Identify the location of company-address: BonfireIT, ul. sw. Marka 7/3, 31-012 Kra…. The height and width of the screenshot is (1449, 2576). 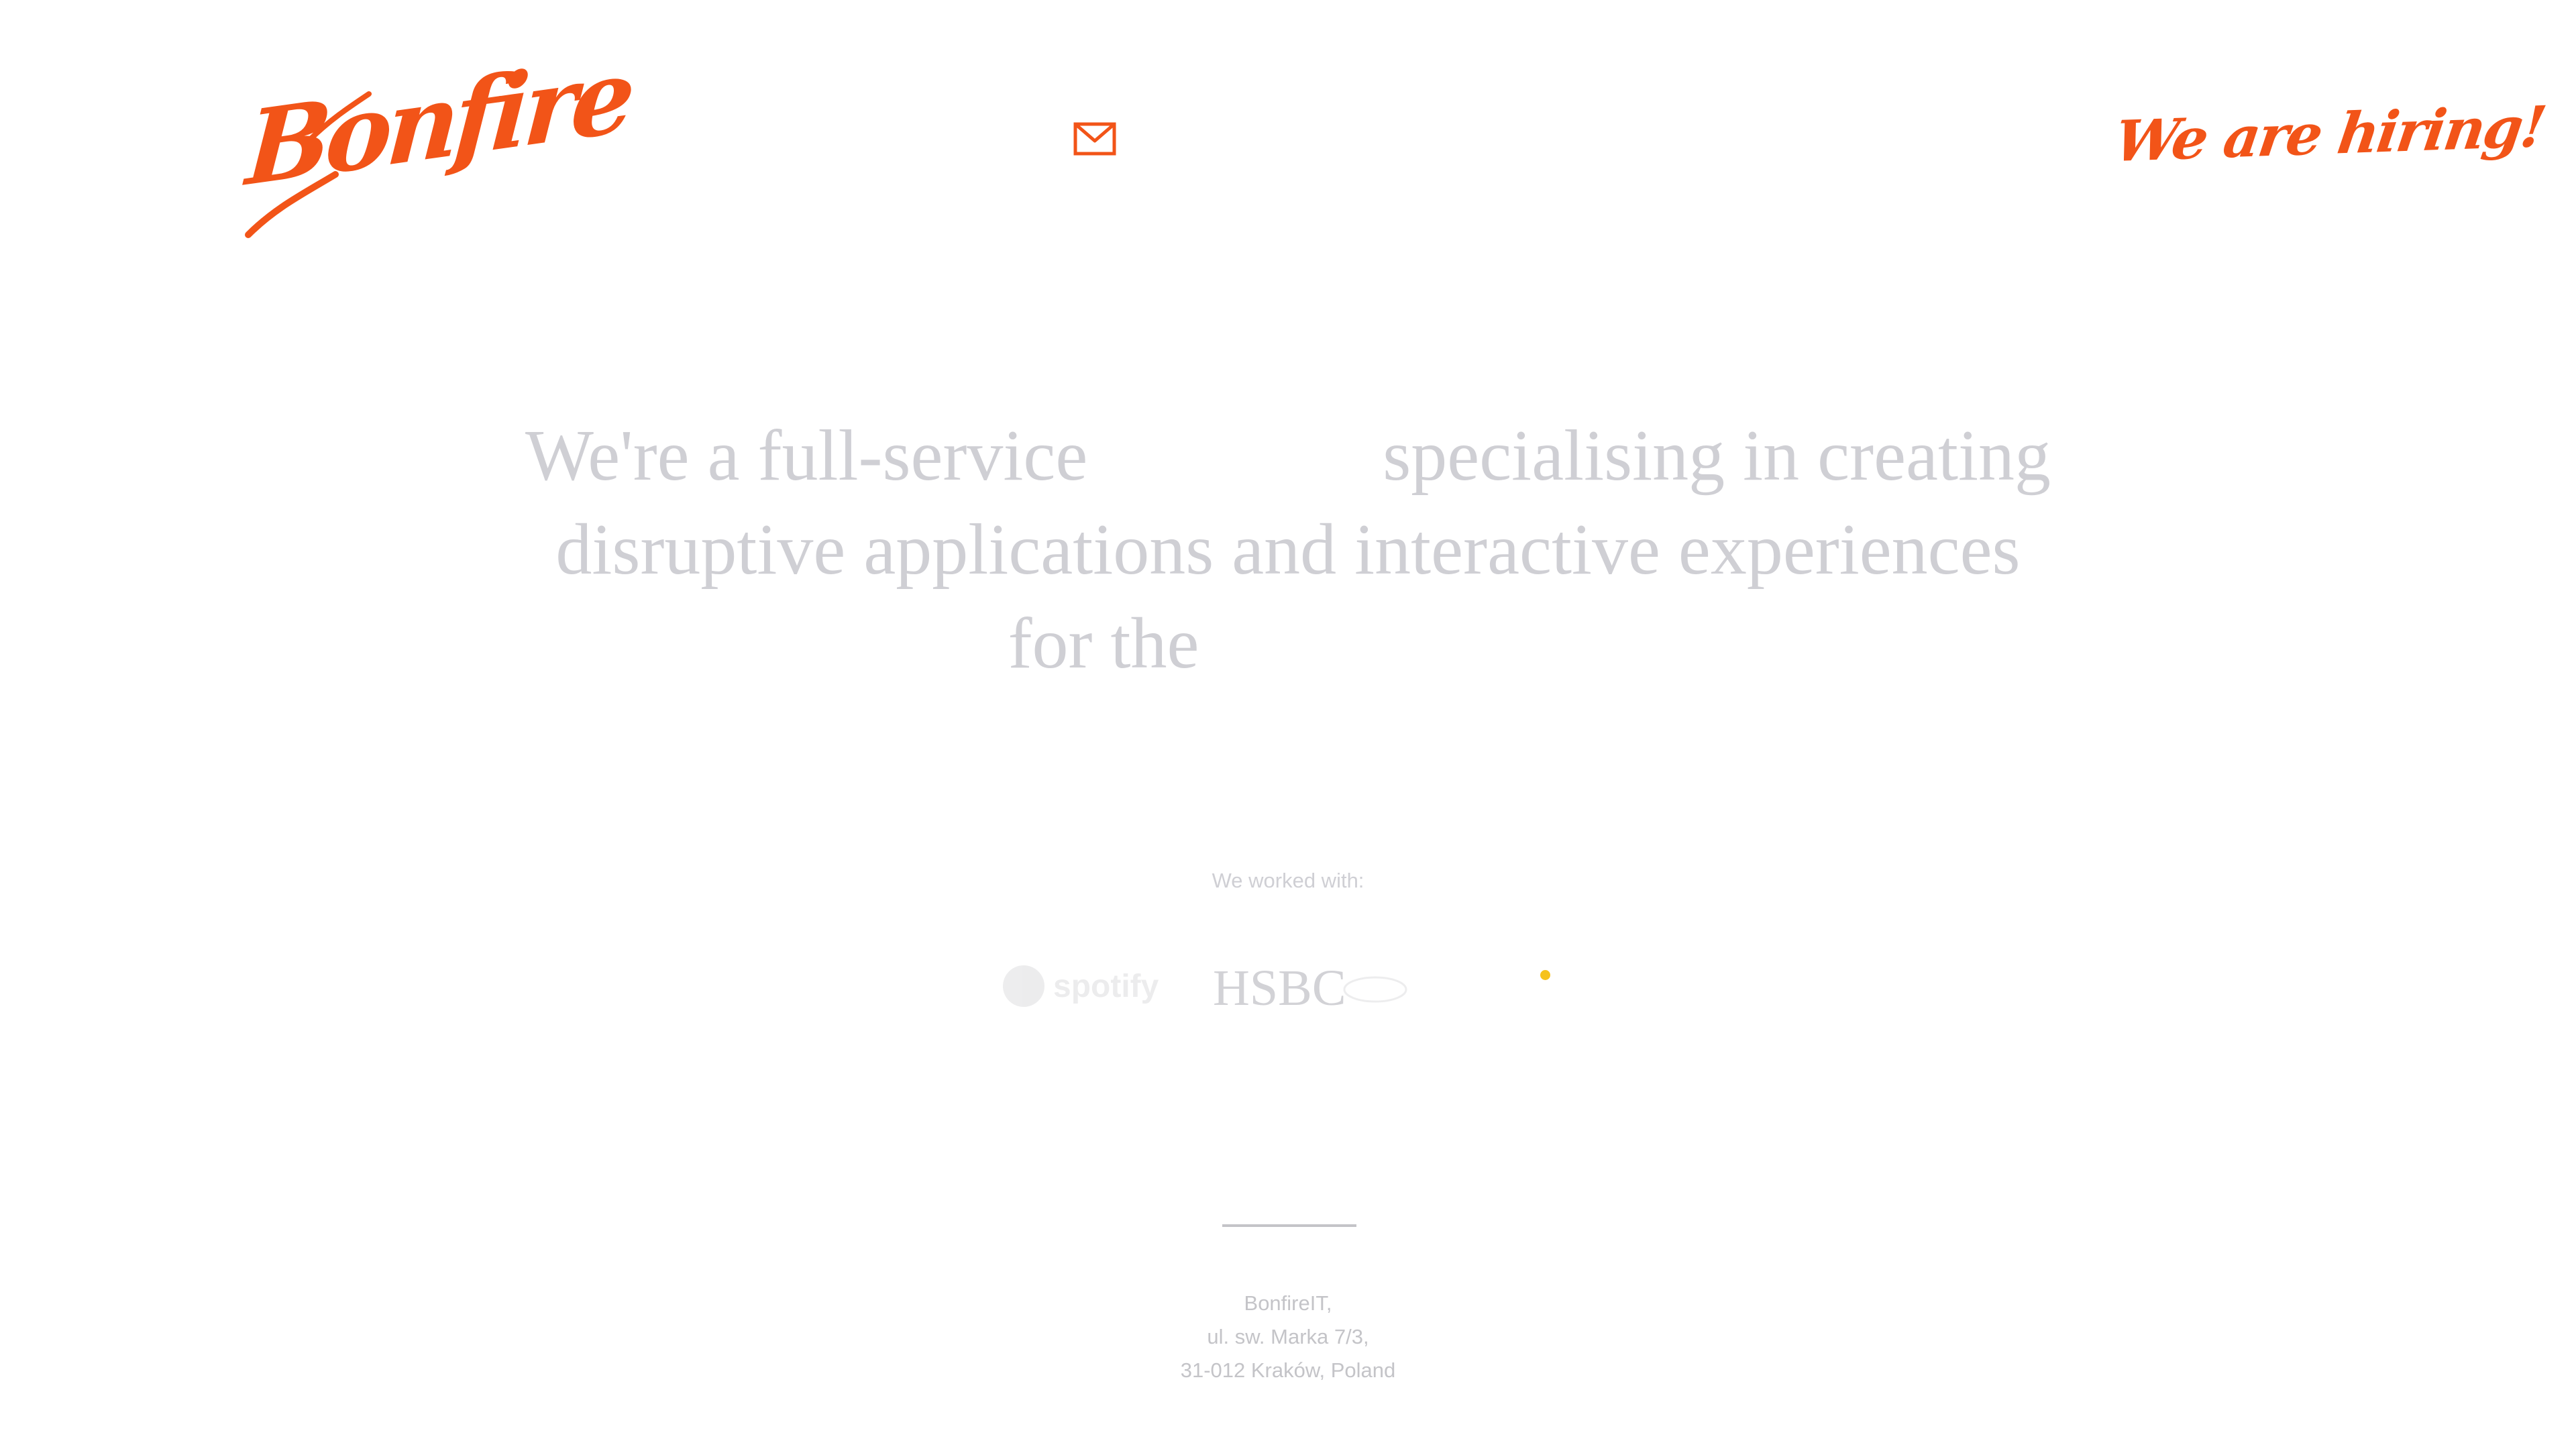
(1288, 1337).